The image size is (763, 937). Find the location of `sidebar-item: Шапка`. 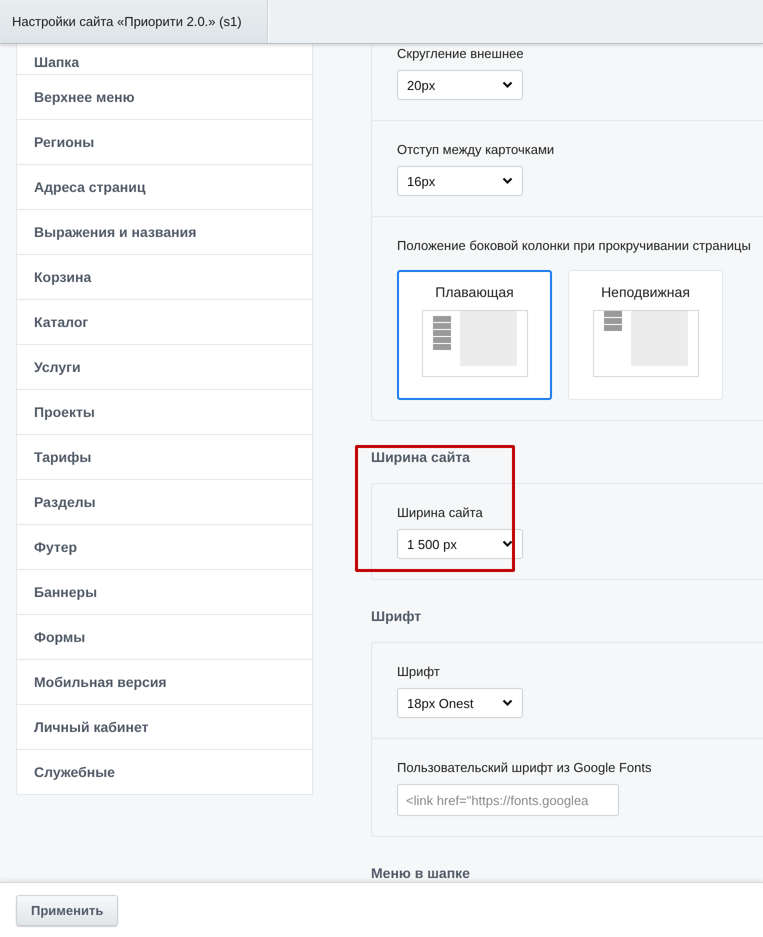

sidebar-item: Шапка is located at coordinates (164, 59).